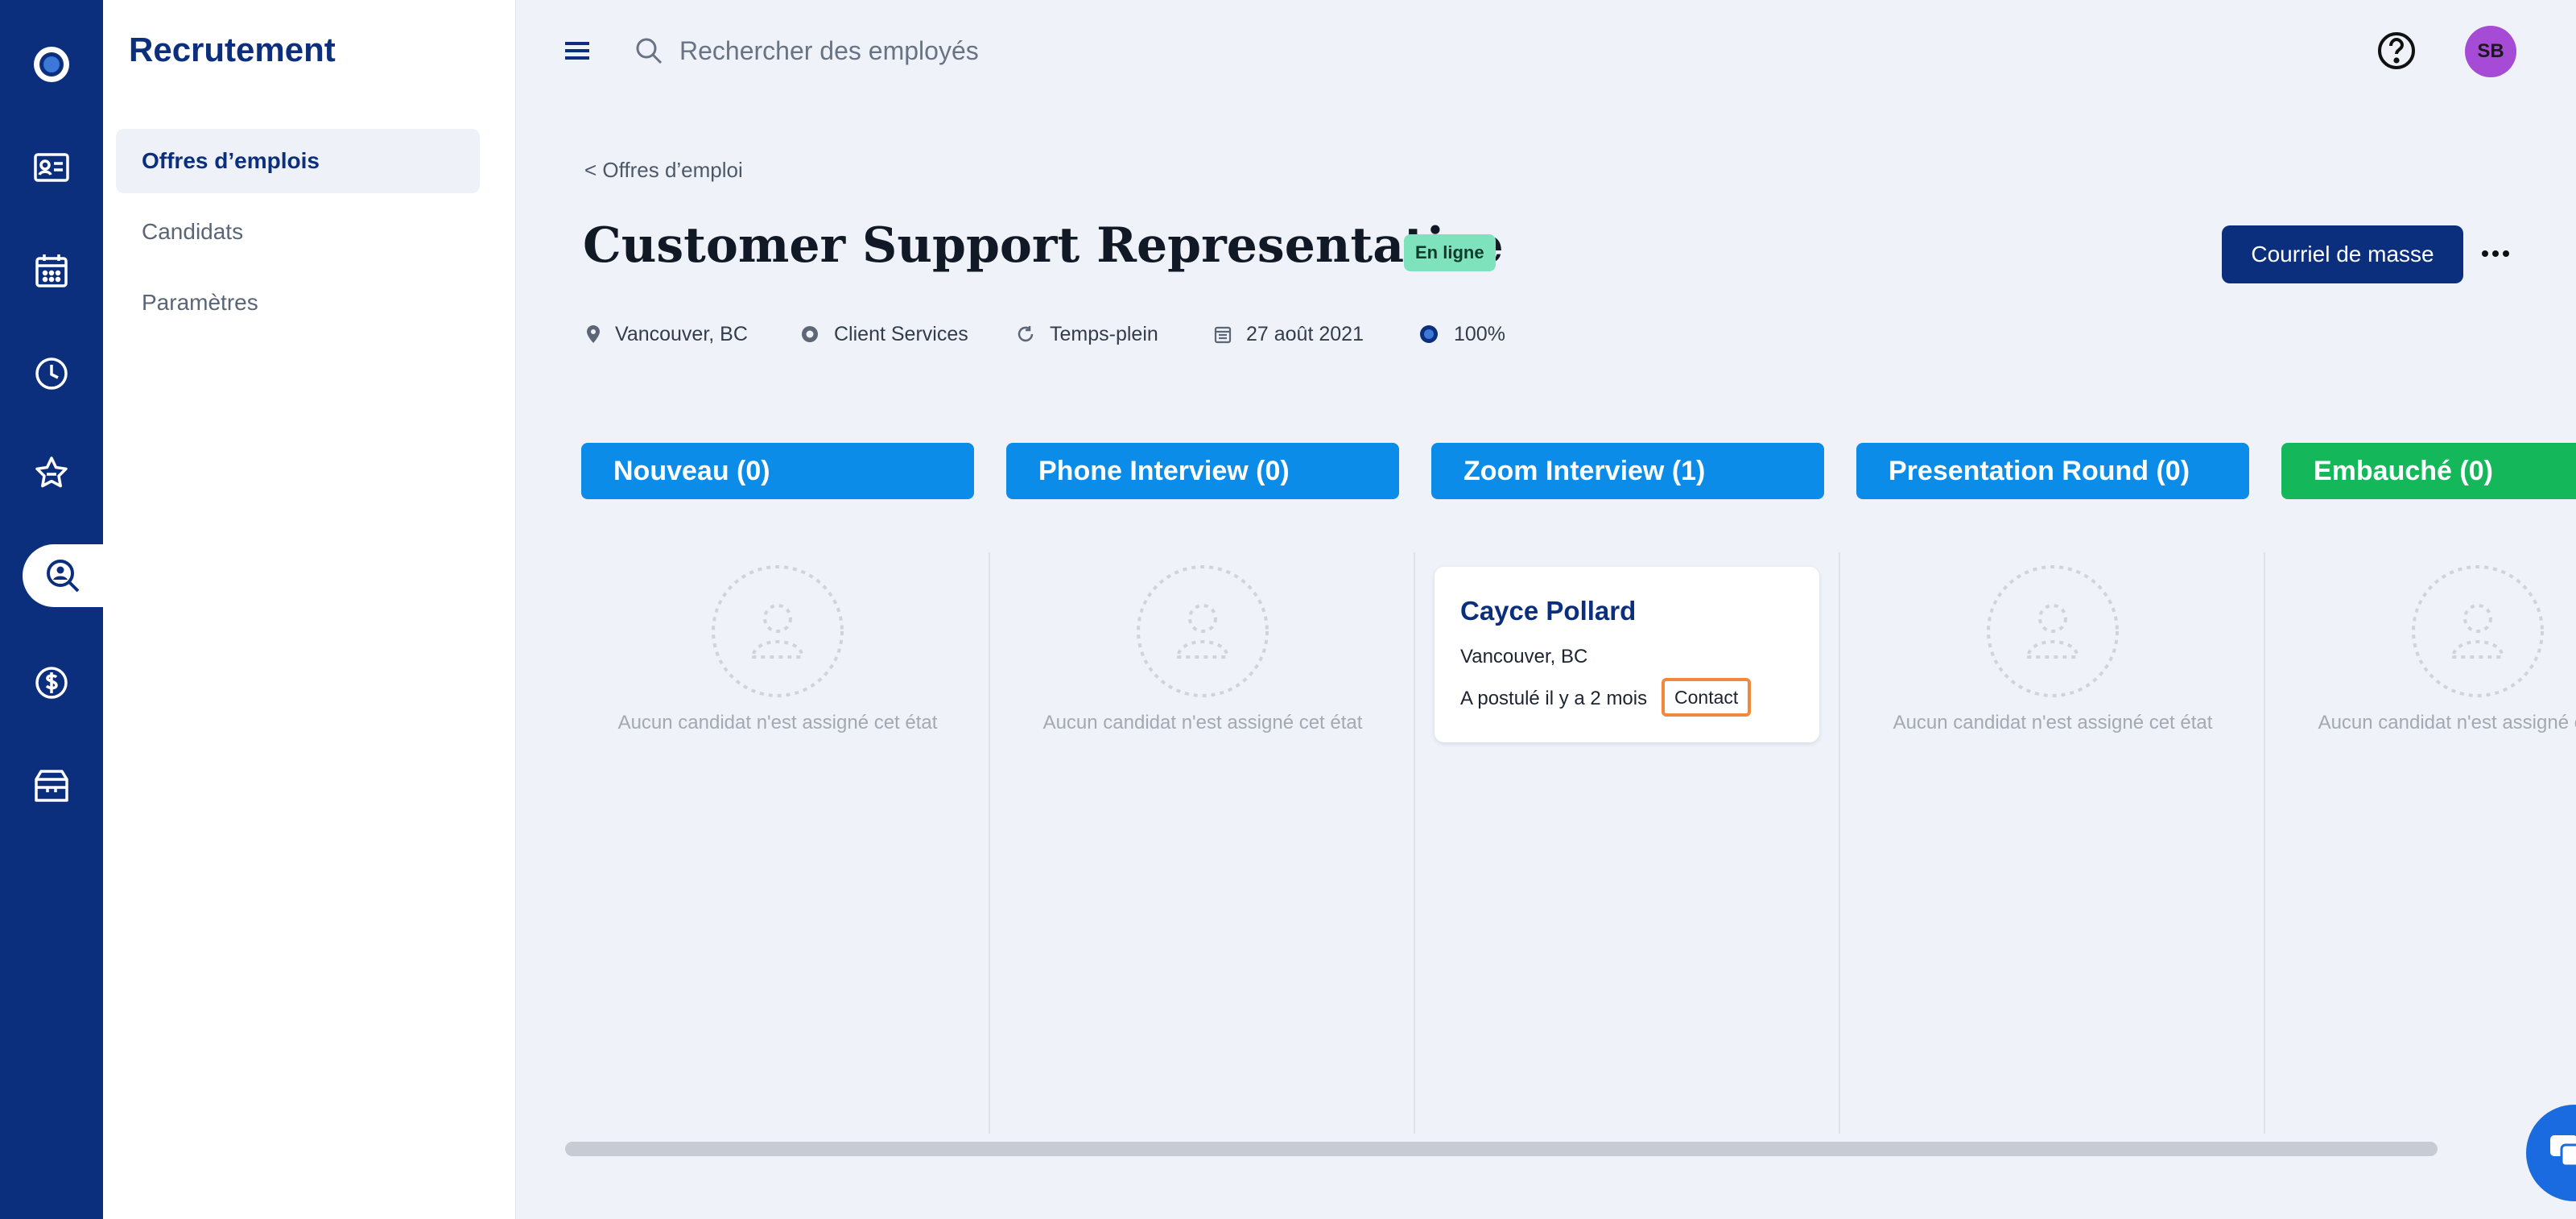  I want to click on calendar-icon, so click(51, 270).